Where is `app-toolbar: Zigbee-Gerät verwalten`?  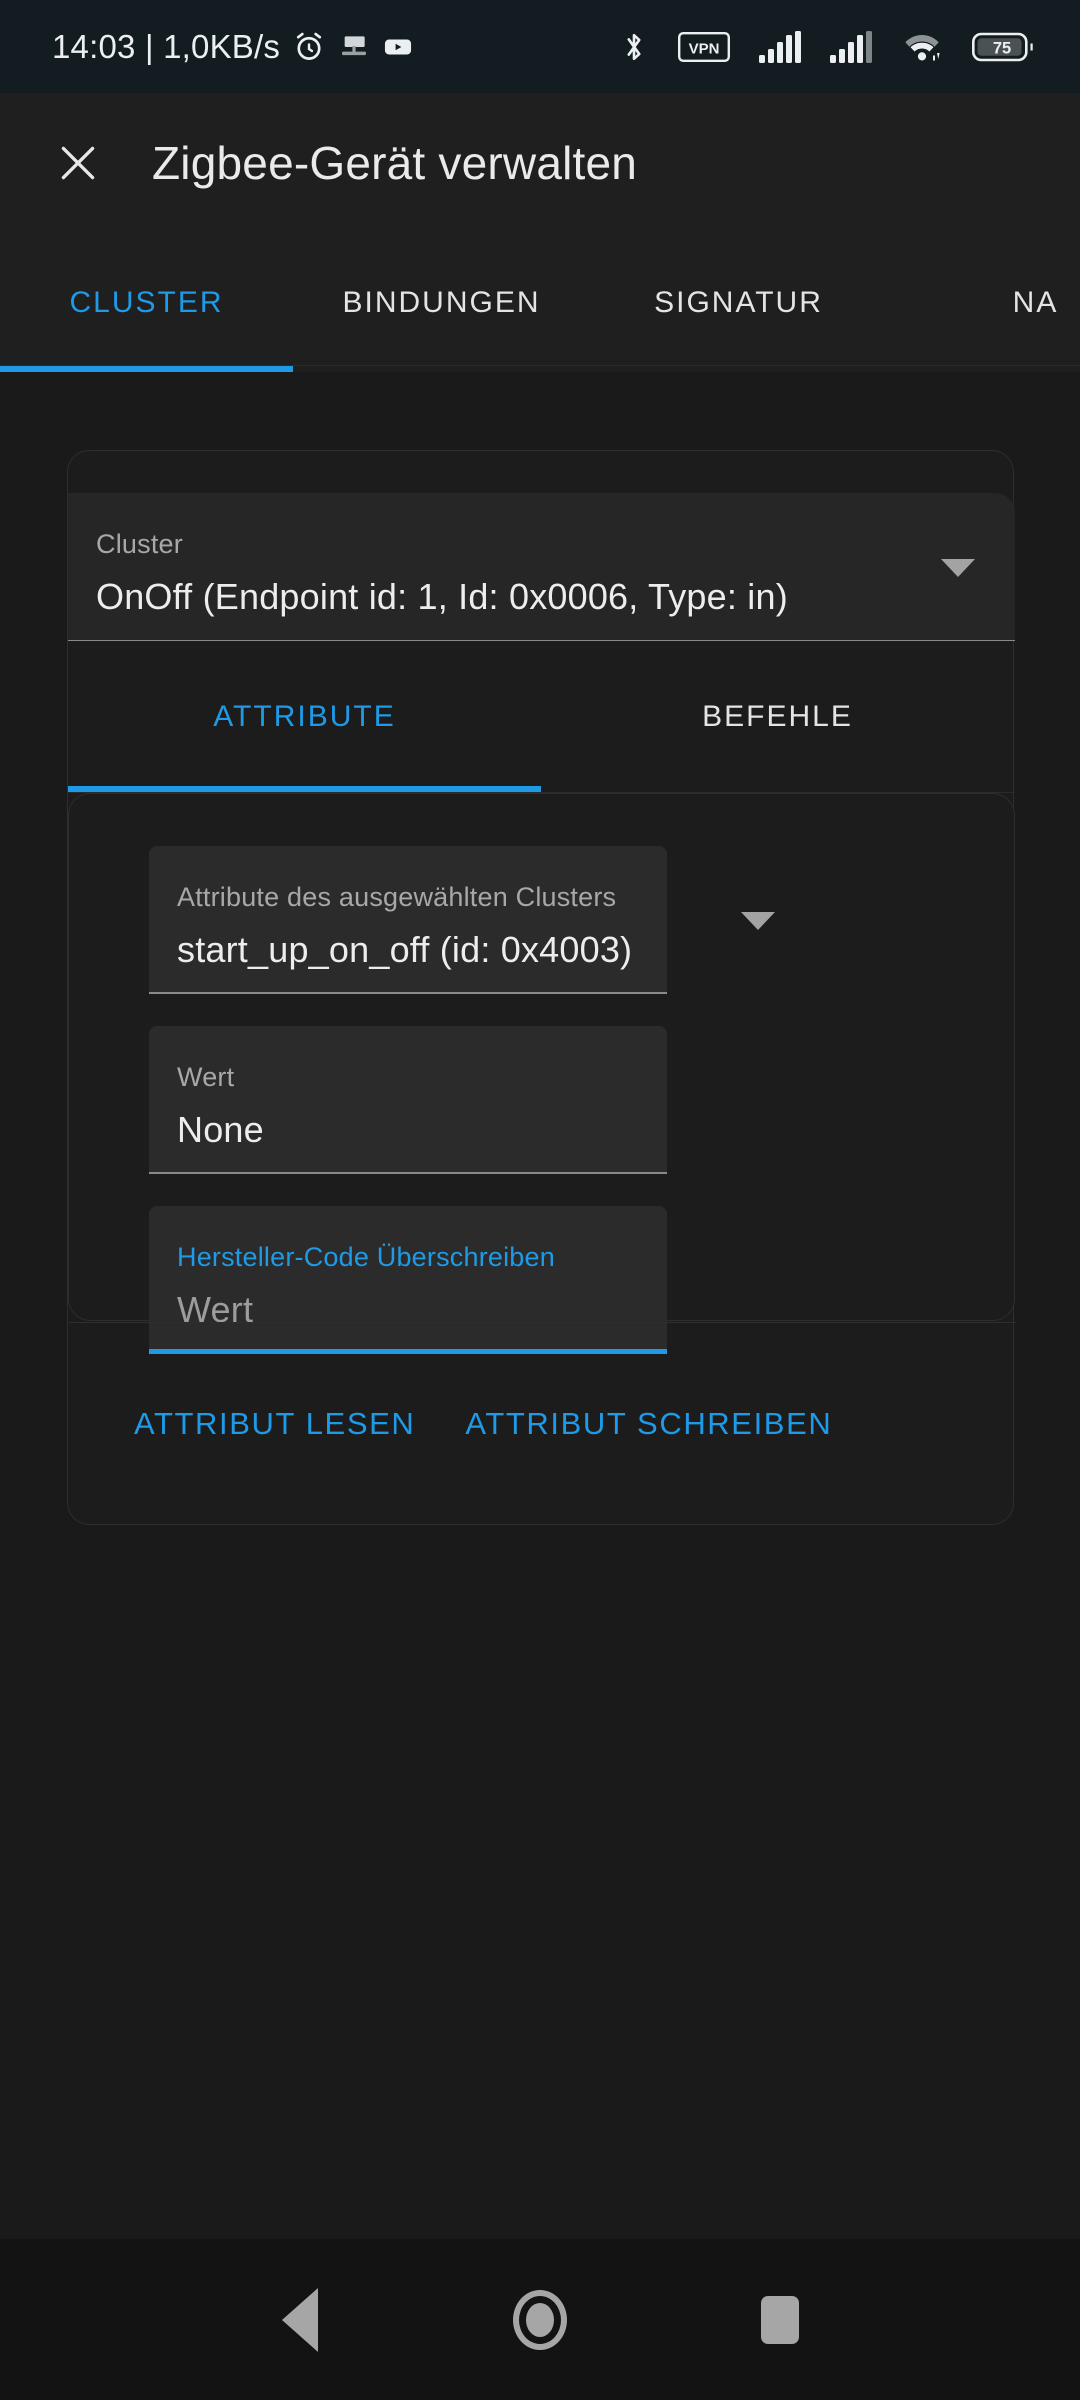
app-toolbar: Zigbee-Gerät verwalten is located at coordinates (540, 163).